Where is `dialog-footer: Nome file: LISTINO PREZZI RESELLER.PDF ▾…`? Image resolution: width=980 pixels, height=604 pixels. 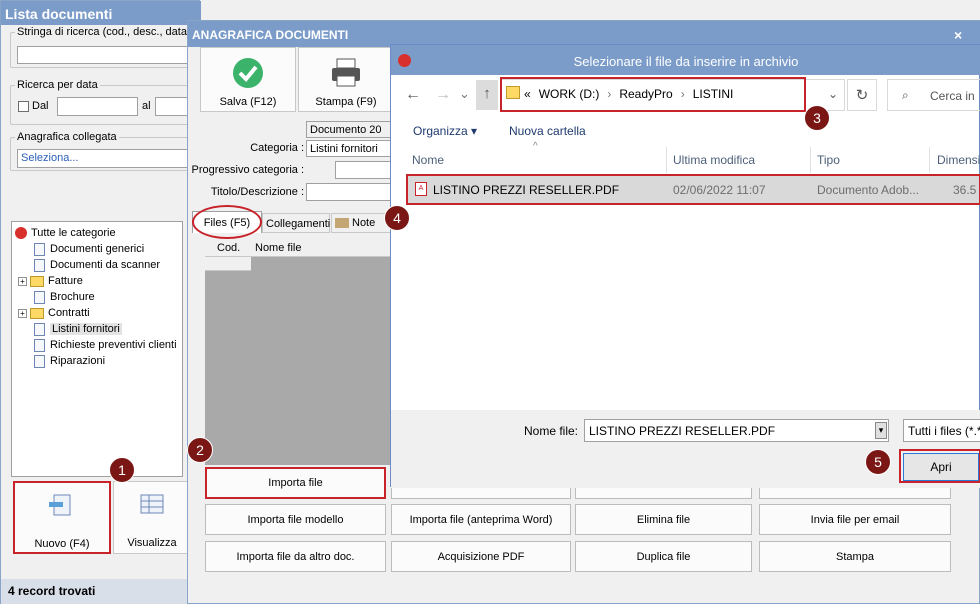 dialog-footer: Nome file: LISTINO PREZZI RESELLER.PDF ▾… is located at coordinates (685, 449).